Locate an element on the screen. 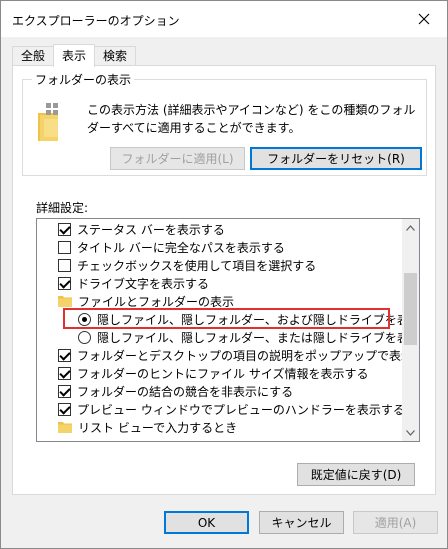  cancel-button: キャンセル is located at coordinates (301, 522).